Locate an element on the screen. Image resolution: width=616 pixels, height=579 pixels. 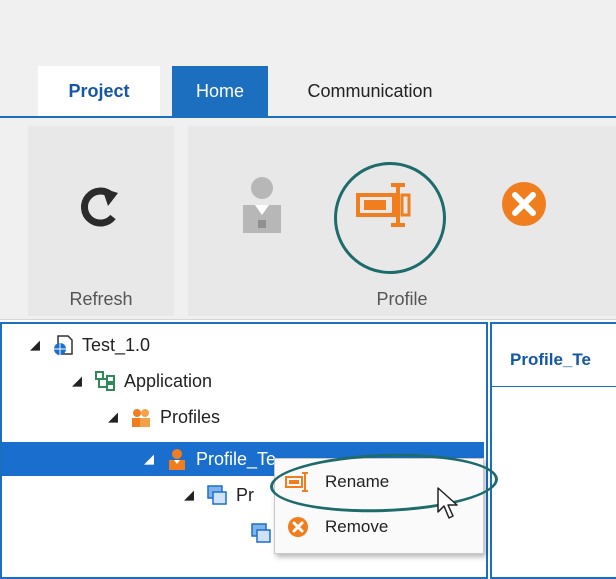
tree-item-root: ◢ Test_1.0 is located at coordinates (90, 345).